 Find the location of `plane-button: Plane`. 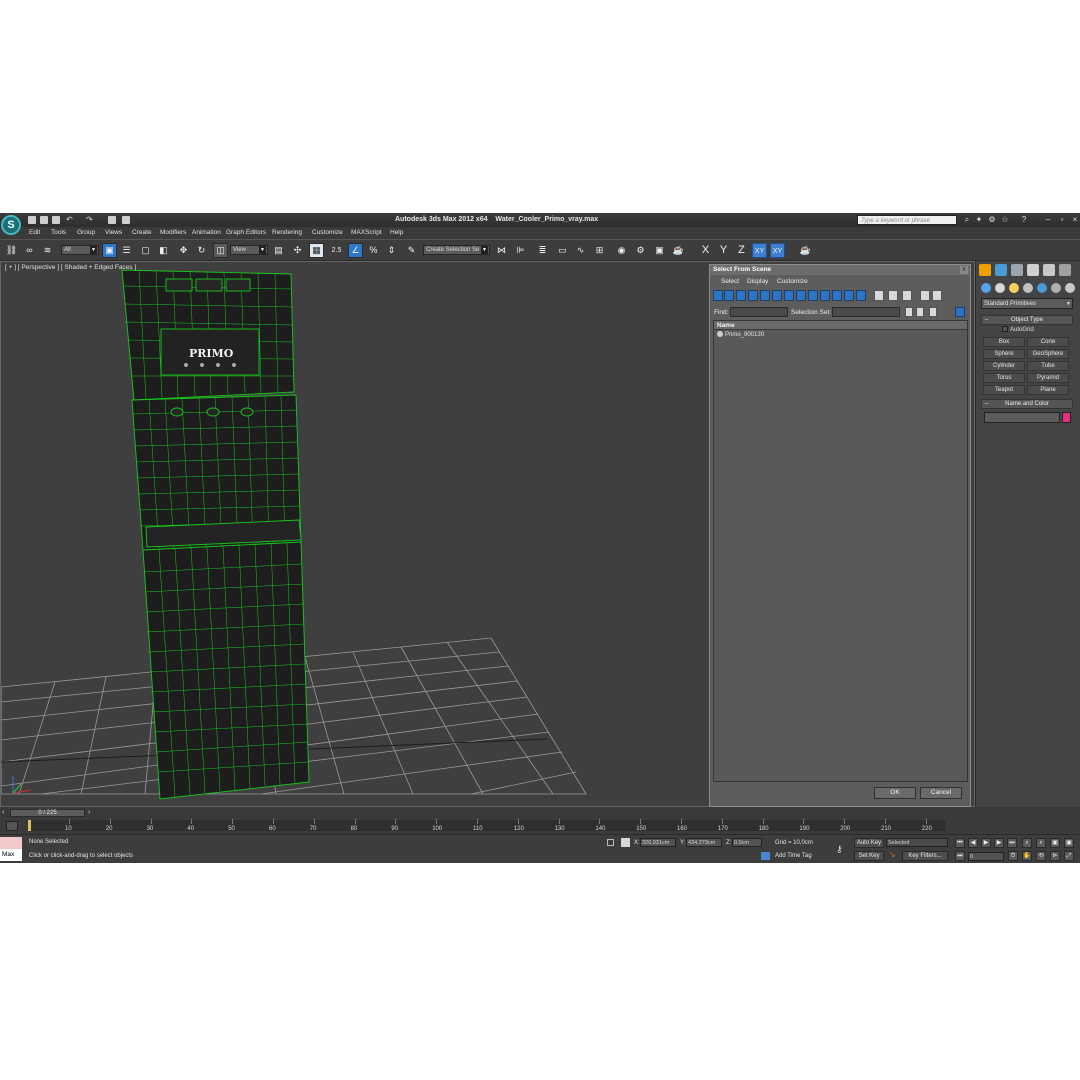

plane-button: Plane is located at coordinates (1048, 390).